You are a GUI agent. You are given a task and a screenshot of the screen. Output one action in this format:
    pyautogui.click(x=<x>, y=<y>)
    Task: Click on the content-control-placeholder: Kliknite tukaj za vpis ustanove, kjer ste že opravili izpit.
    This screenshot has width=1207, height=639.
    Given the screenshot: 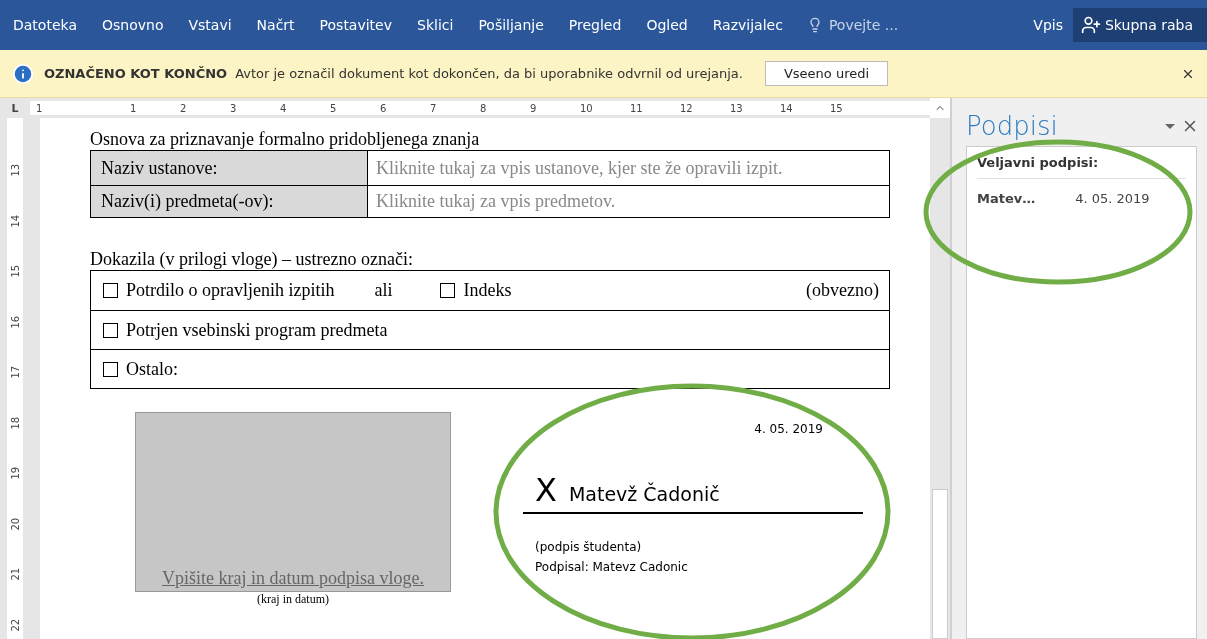 What is the action you would take?
    pyautogui.click(x=628, y=168)
    